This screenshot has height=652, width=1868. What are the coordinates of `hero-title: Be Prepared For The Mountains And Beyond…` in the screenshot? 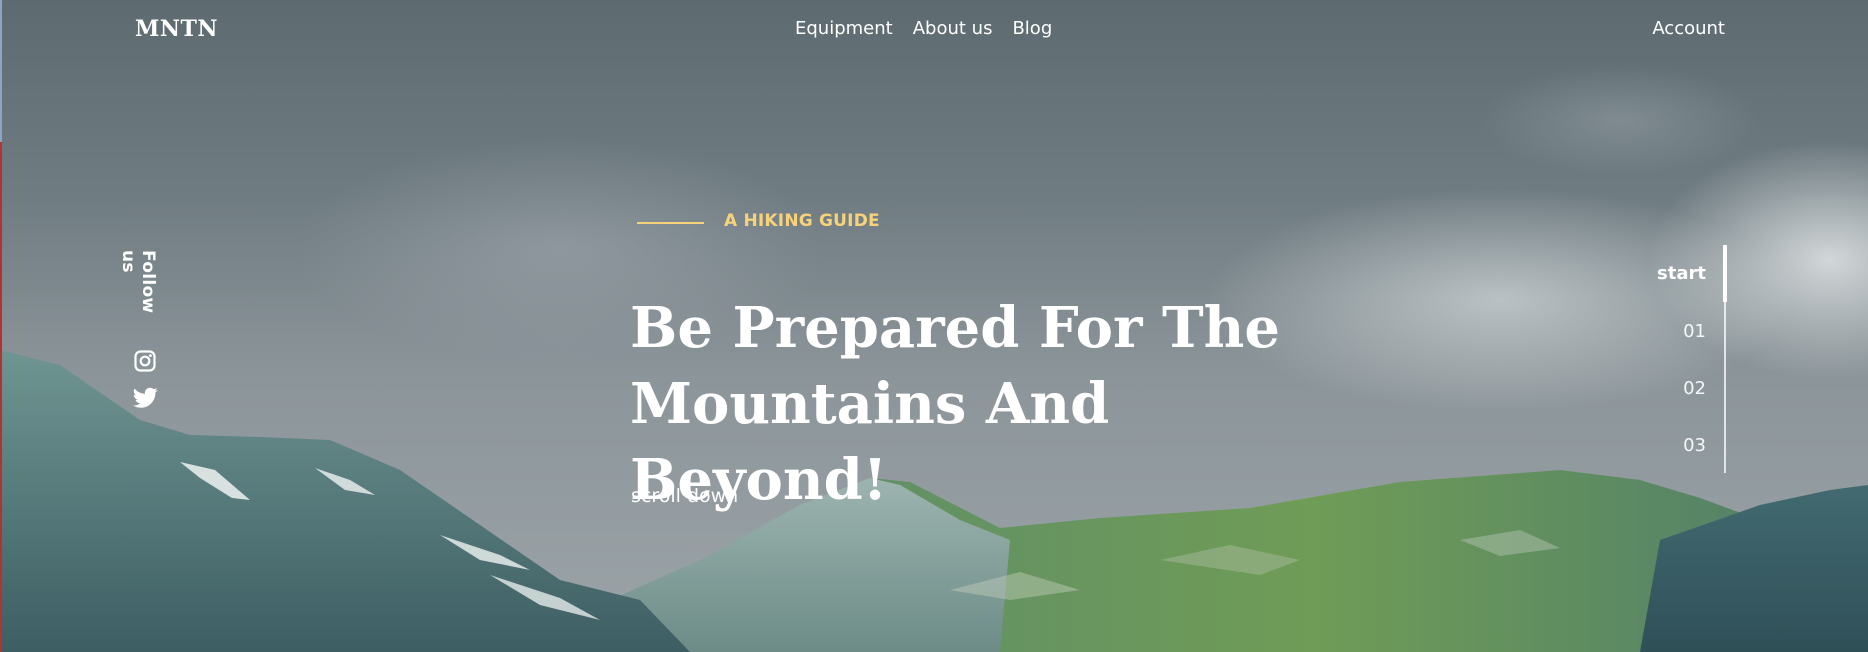 It's located at (990, 404).